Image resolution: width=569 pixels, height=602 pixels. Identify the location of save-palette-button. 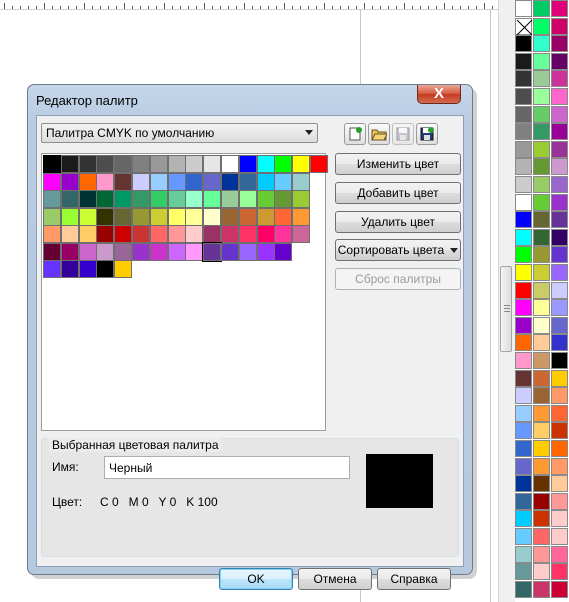
(403, 134).